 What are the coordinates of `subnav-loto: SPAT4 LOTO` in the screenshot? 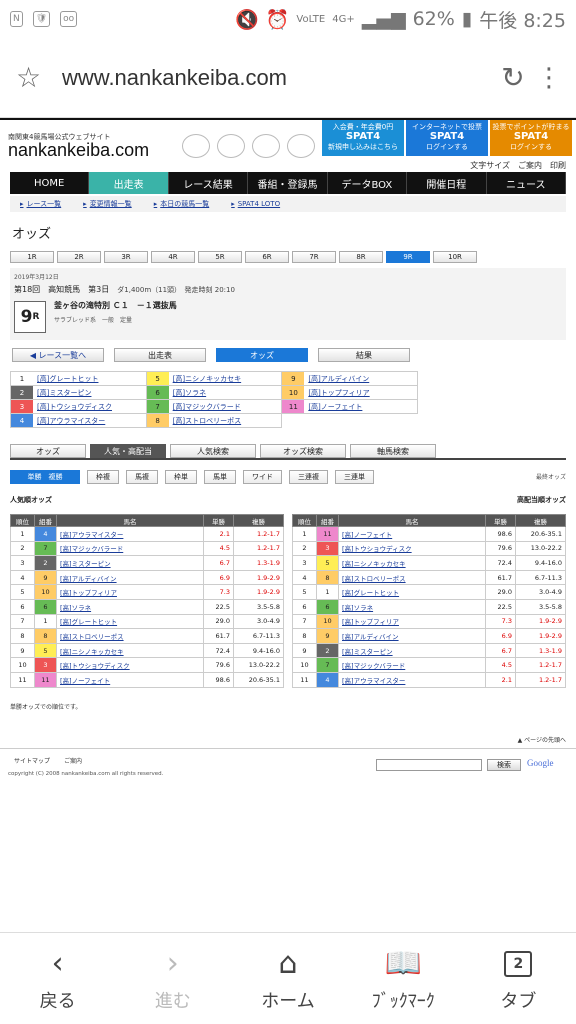 It's located at (255, 204).